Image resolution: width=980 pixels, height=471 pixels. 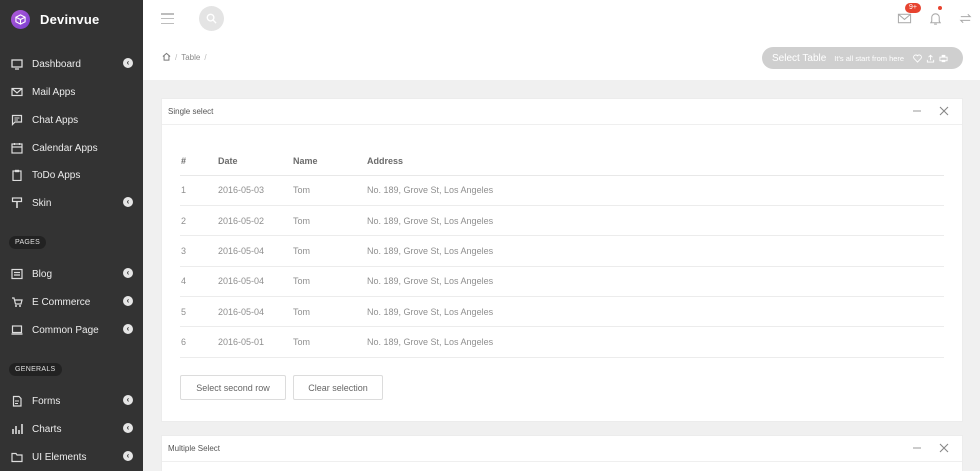 What do you see at coordinates (655, 162) in the screenshot?
I see `column-header-address: Address` at bounding box center [655, 162].